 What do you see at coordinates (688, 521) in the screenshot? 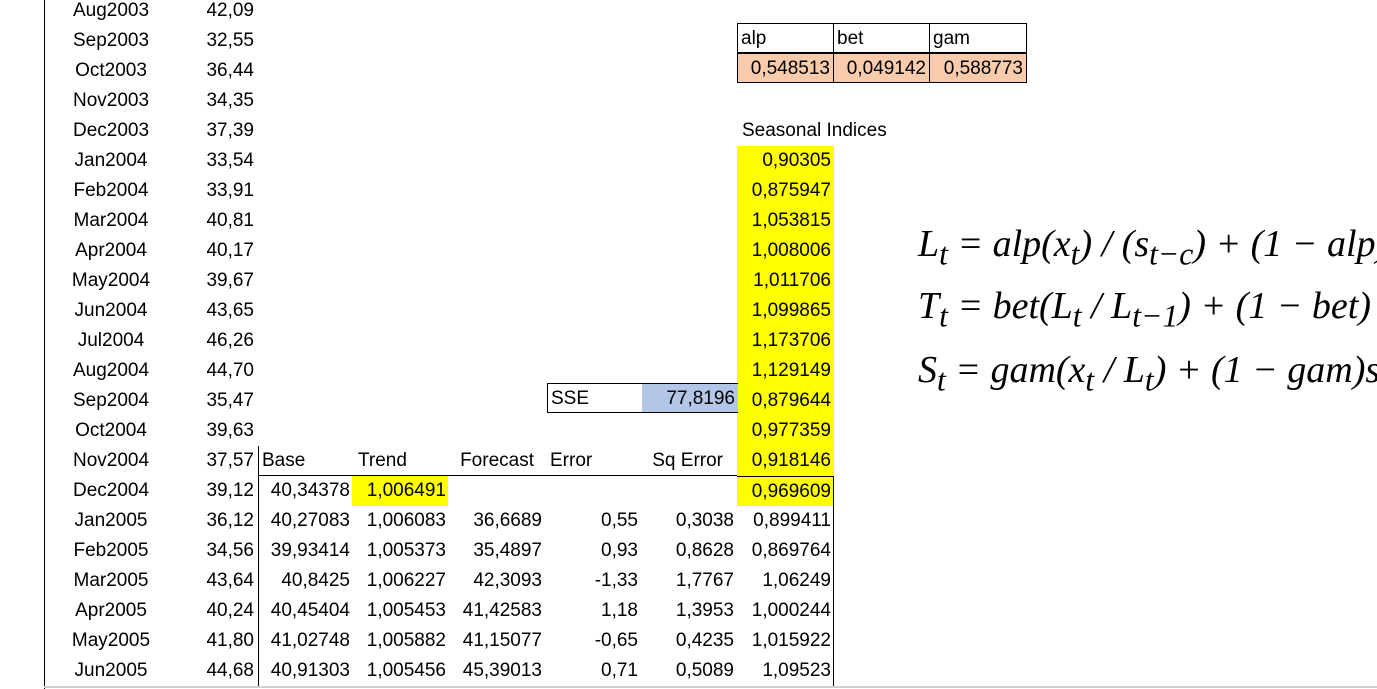
I see `sq-error-cell: 0,3038` at bounding box center [688, 521].